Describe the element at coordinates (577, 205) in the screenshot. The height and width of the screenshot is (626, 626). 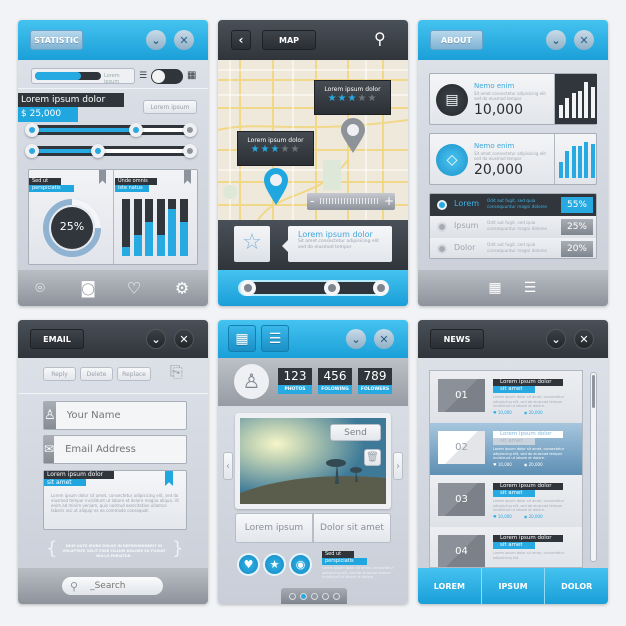
I see `option-value: 55%` at that location.